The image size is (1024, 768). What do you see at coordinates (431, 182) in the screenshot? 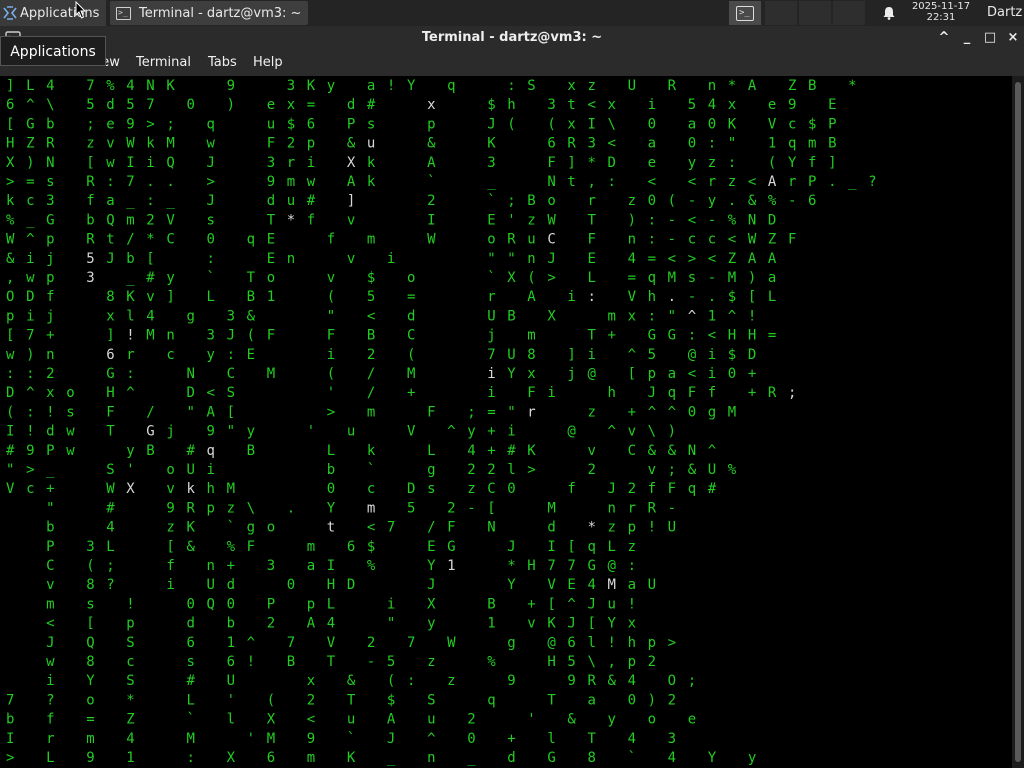
I see `matrix-glyph: `` at bounding box center [431, 182].